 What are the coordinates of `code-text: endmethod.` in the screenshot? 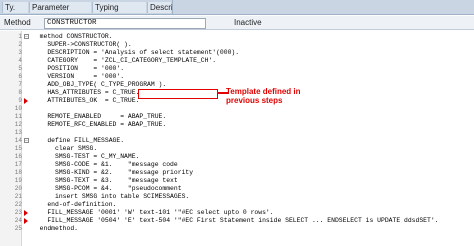 It's located at (55, 228).